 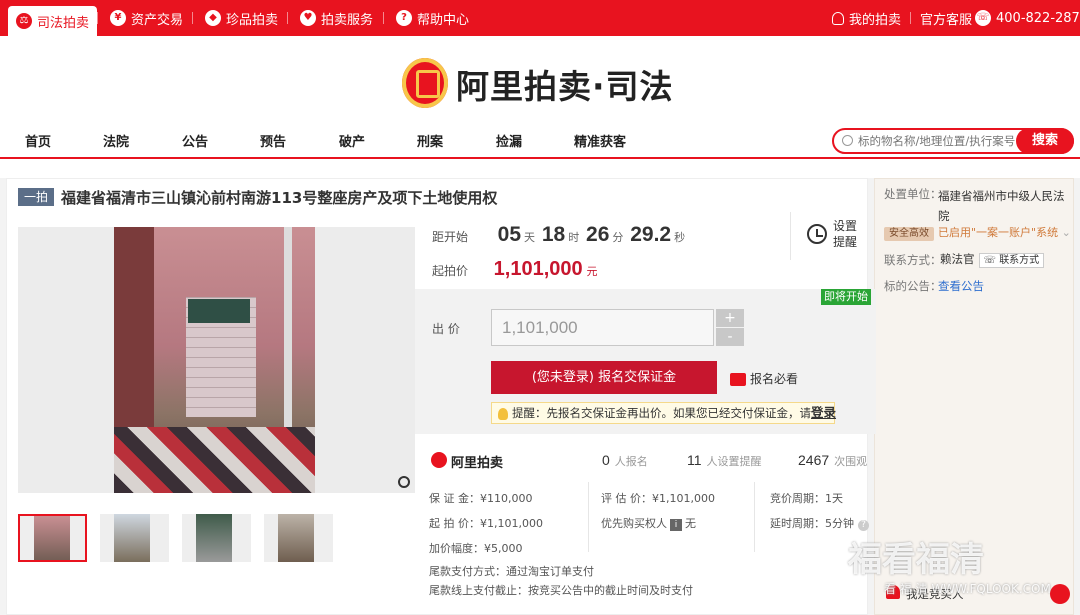 I want to click on account-system-info: 安全高效 已启用"一案一账户"系统 ⌄, so click(x=977, y=232).